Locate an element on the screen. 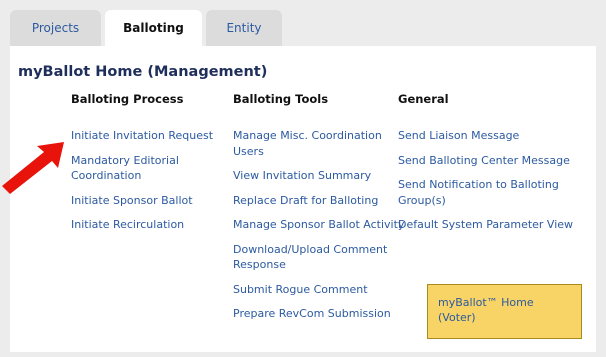  manage-sponsor-ballot-activity-link: Manage Sponsor Ballot Activity is located at coordinates (320, 225).